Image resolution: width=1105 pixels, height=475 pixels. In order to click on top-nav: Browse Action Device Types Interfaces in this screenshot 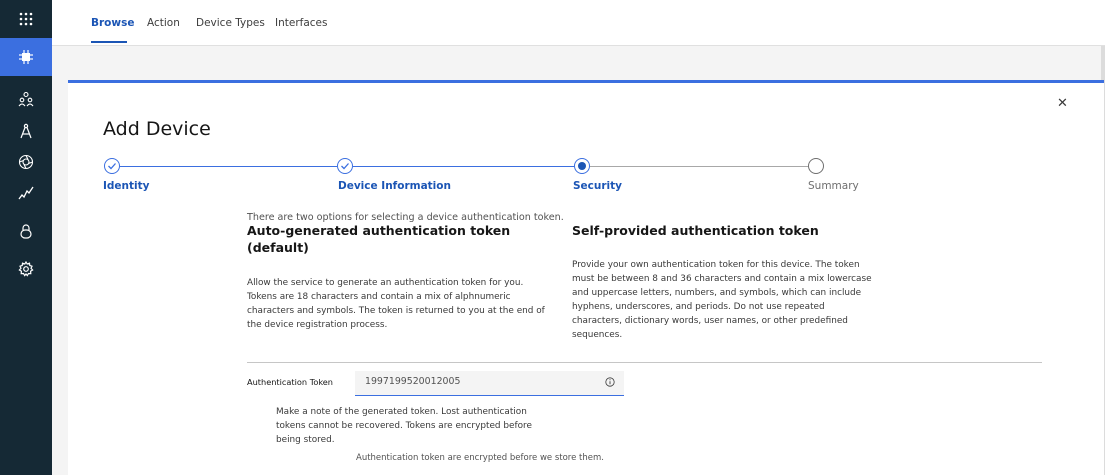, I will do `click(578, 23)`.